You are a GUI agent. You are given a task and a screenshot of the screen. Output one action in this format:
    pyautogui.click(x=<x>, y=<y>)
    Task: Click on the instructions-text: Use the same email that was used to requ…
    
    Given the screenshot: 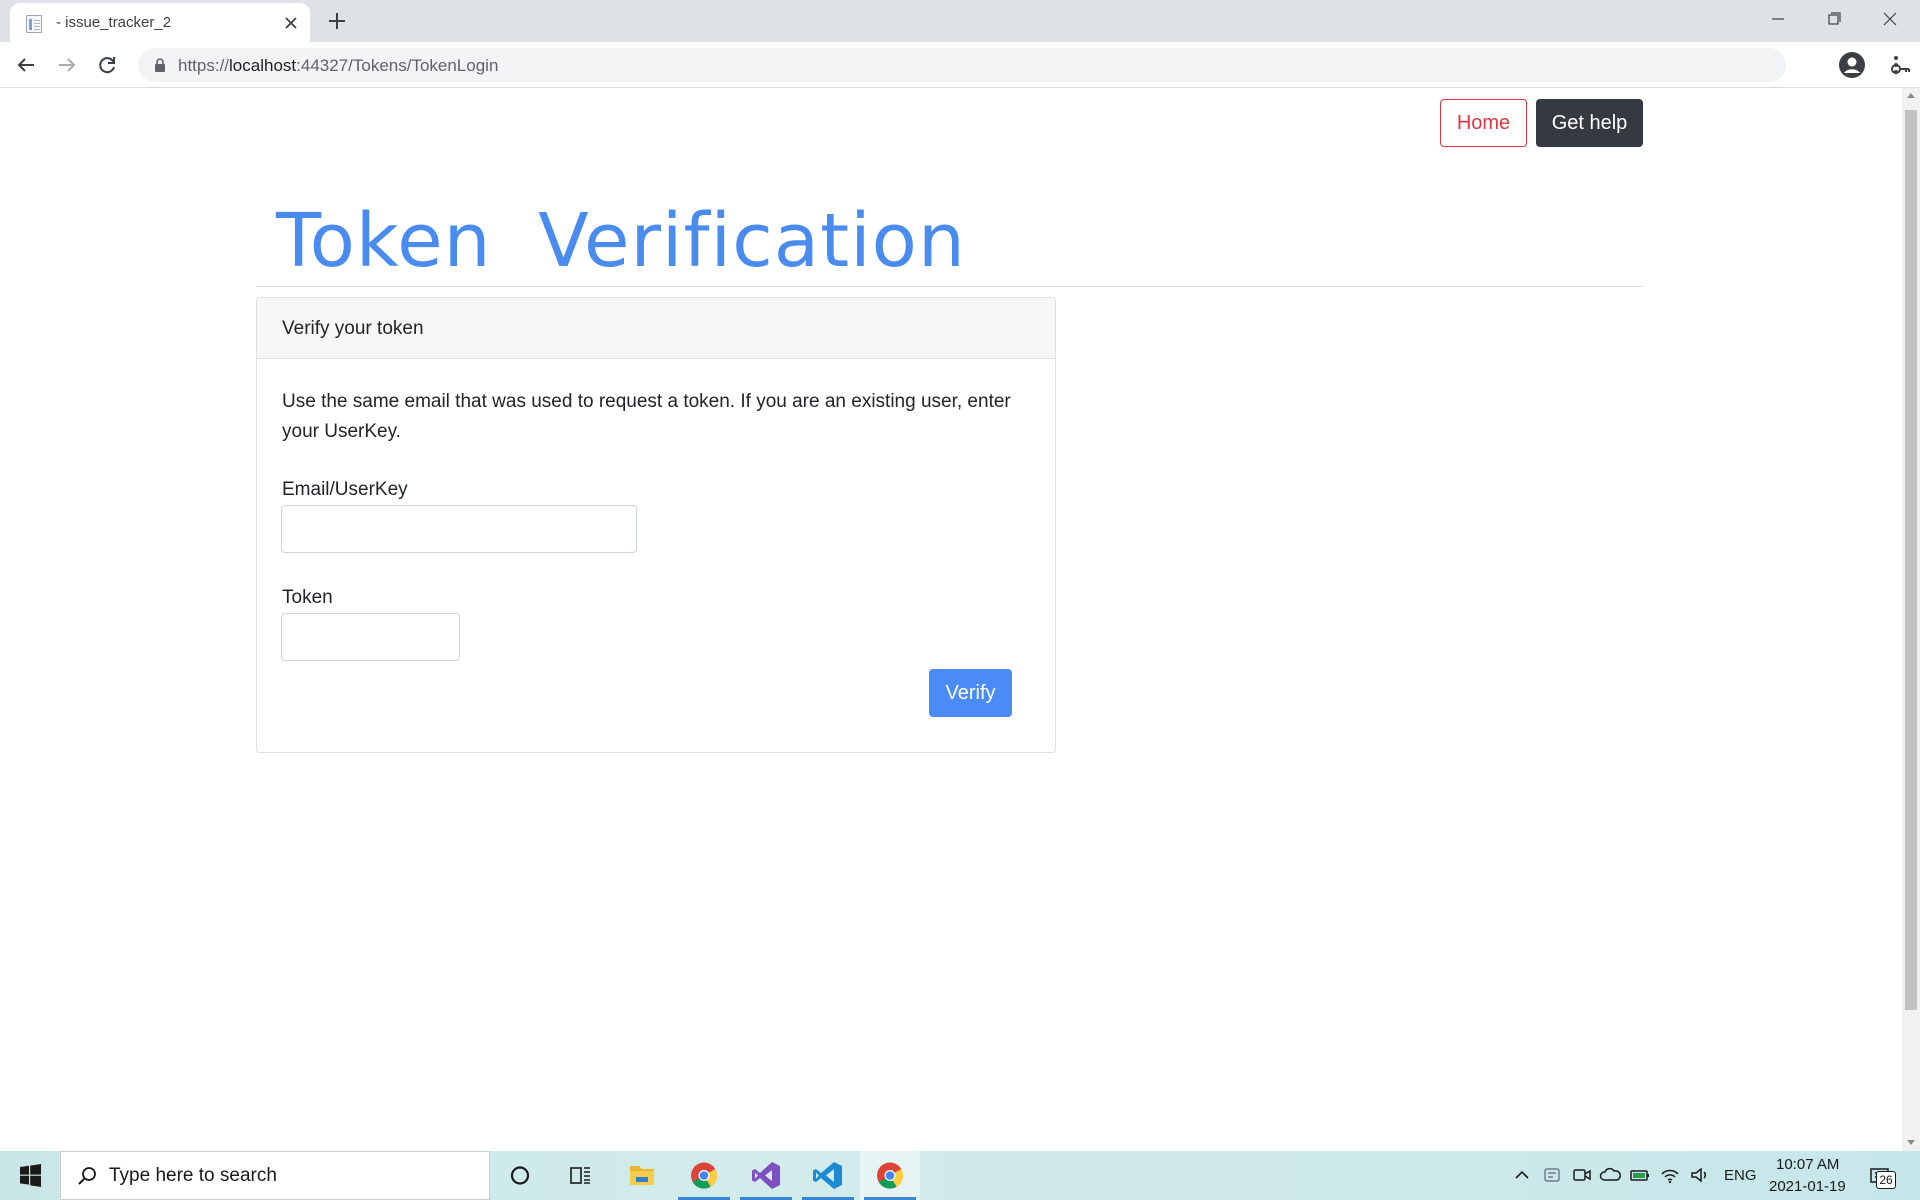 What is the action you would take?
    pyautogui.click(x=646, y=416)
    